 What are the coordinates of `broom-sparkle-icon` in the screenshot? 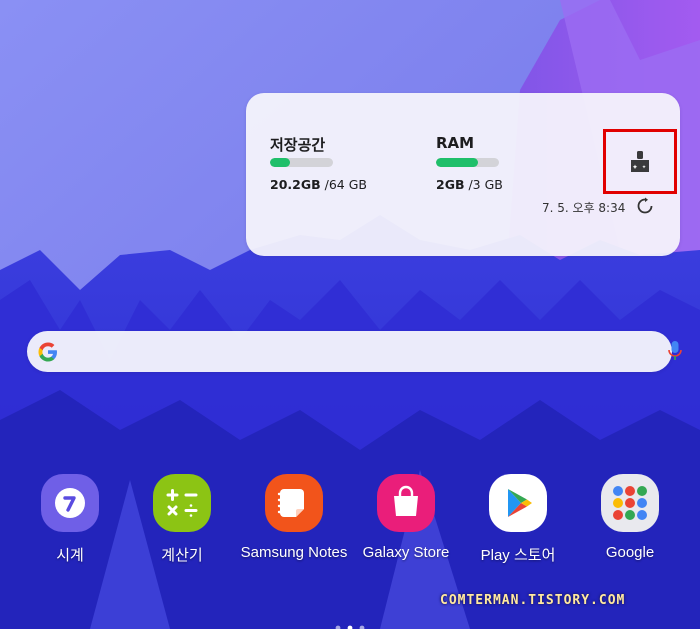 It's located at (640, 161).